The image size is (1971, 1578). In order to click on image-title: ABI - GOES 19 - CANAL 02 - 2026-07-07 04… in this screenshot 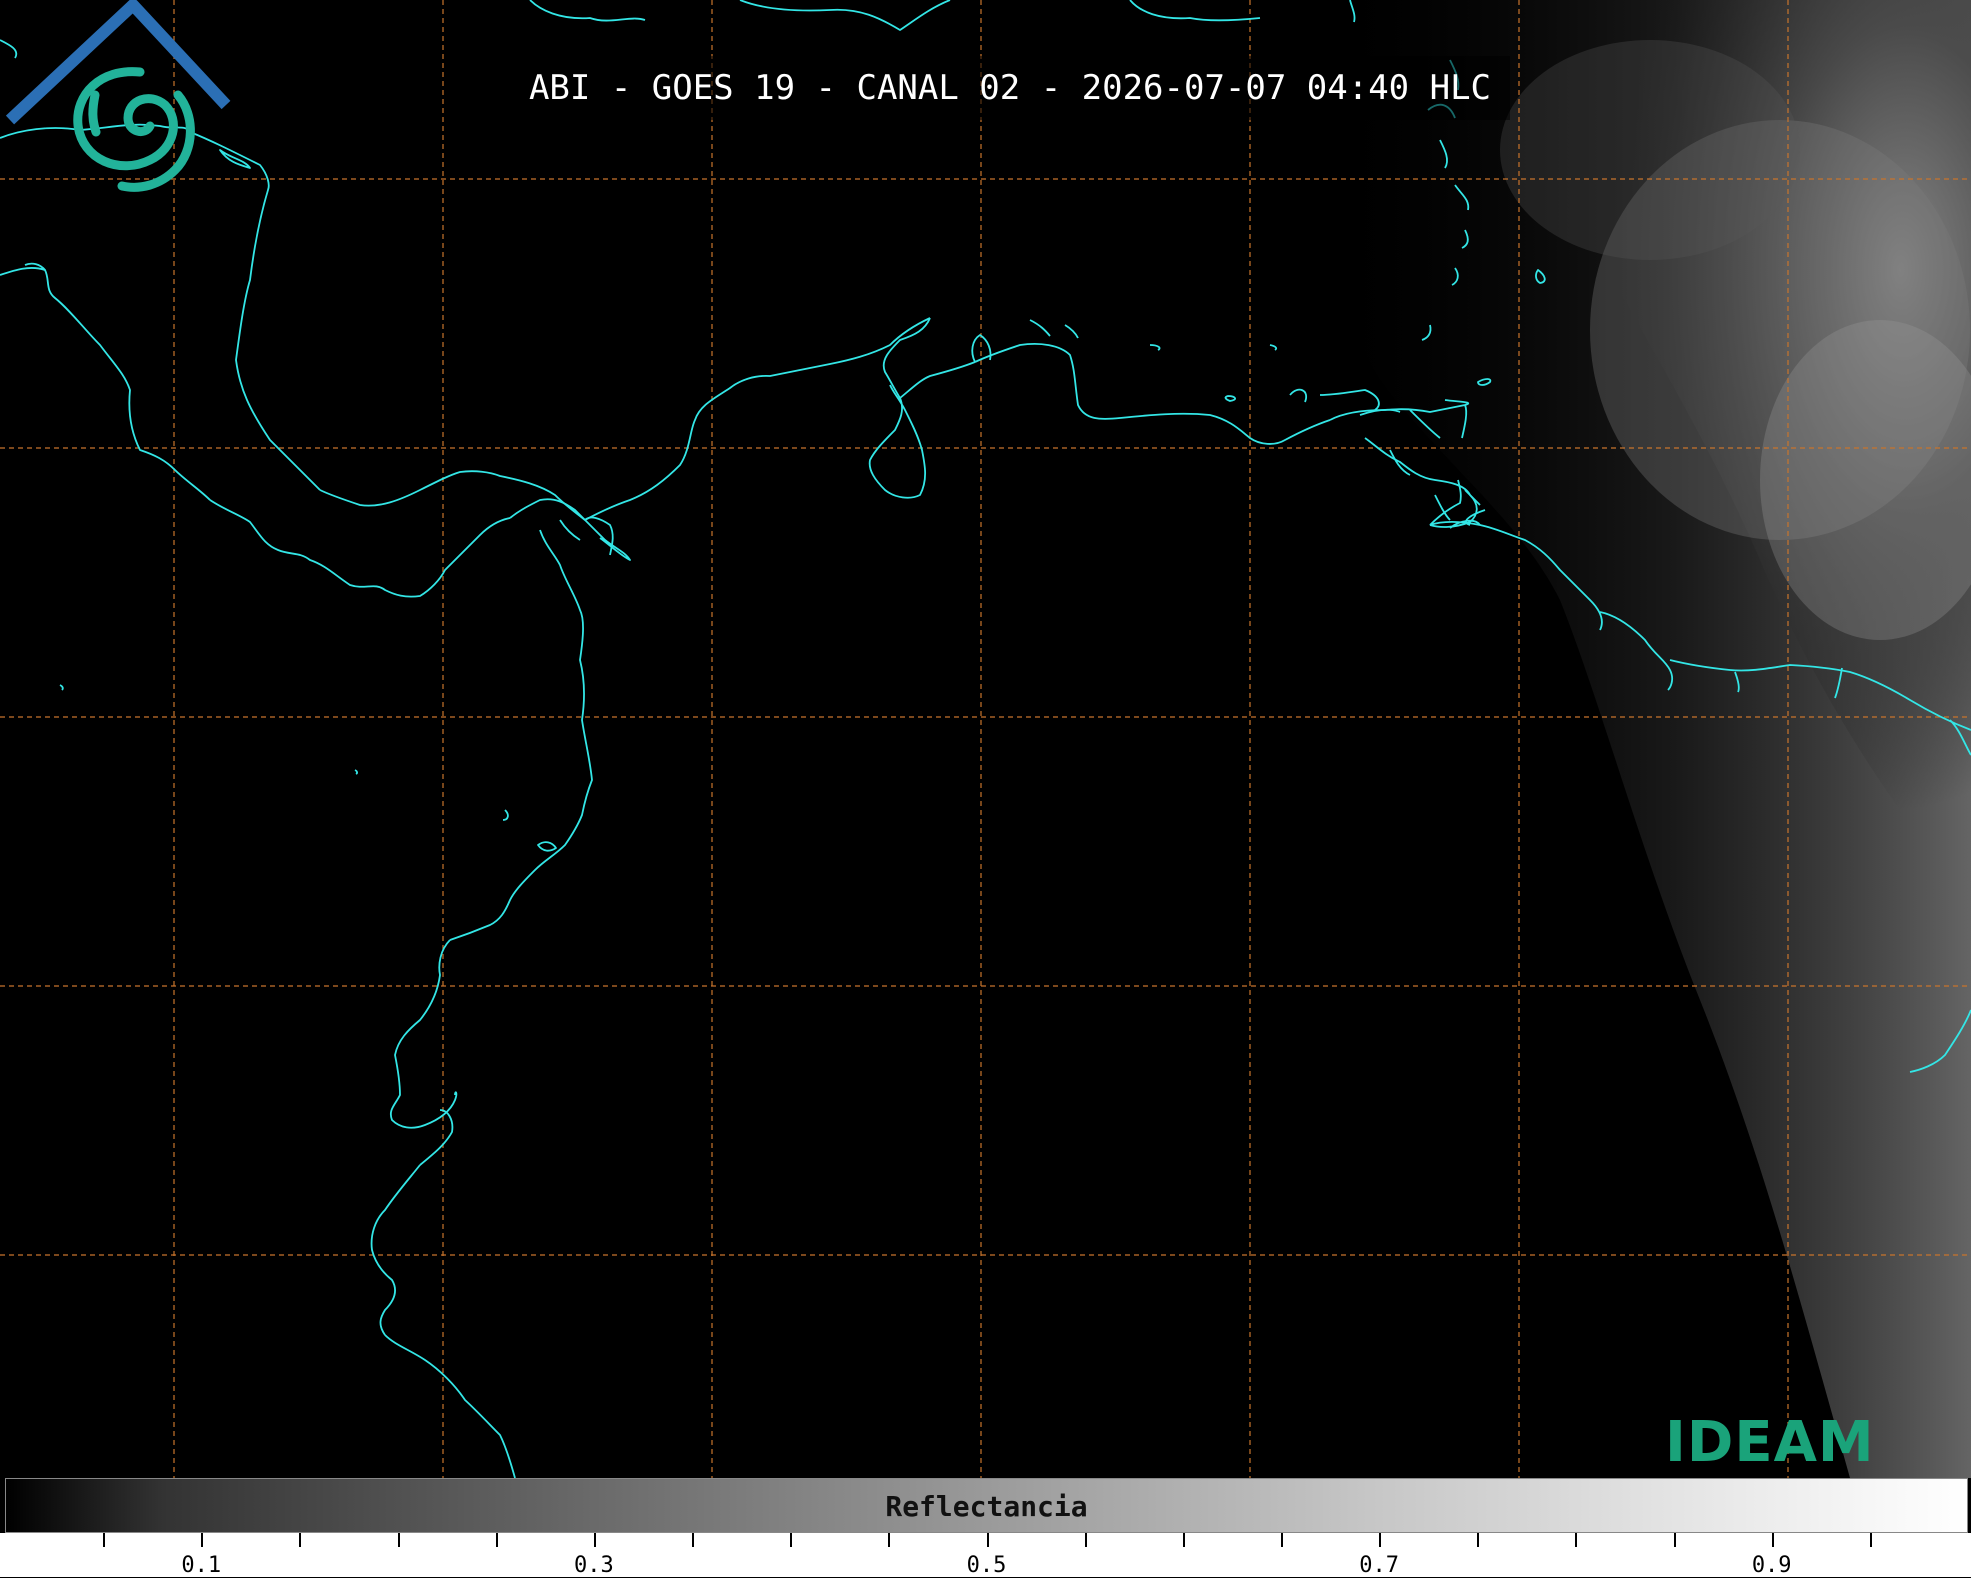, I will do `click(1010, 88)`.